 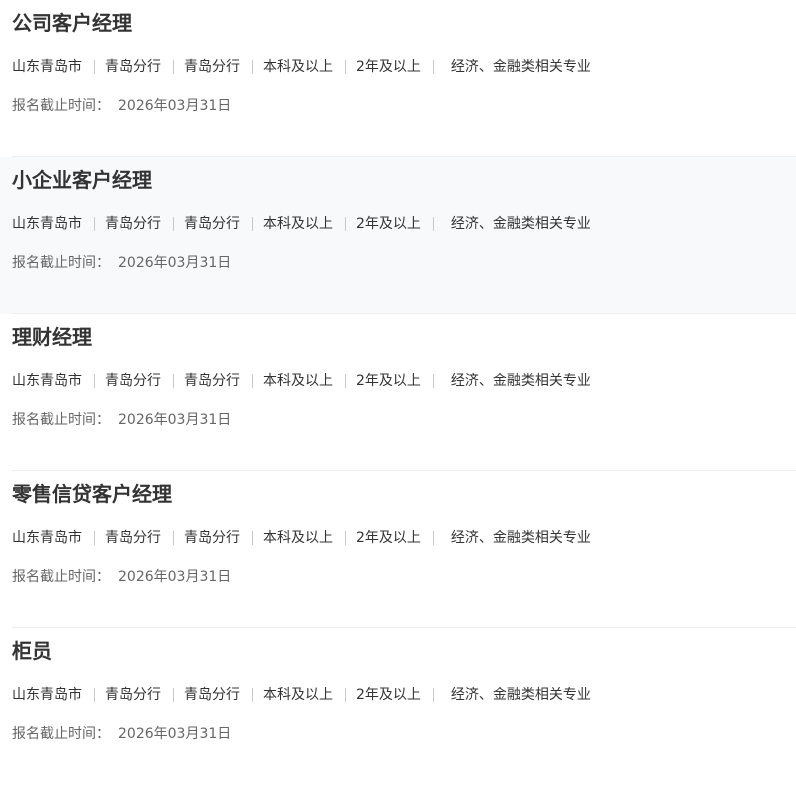 What do you see at coordinates (52, 337) in the screenshot?
I see `job-title: 理财经理` at bounding box center [52, 337].